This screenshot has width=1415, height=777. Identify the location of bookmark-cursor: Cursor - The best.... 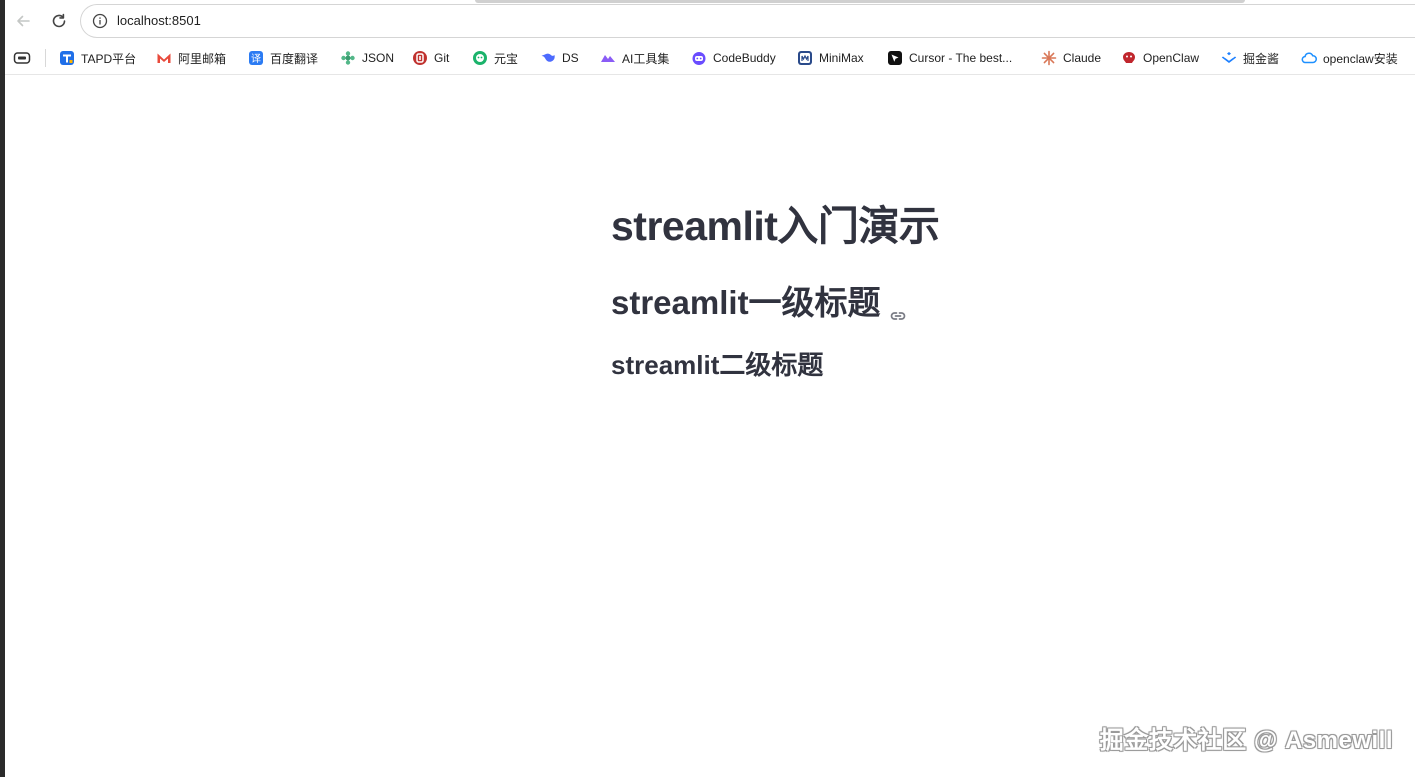
(949, 58).